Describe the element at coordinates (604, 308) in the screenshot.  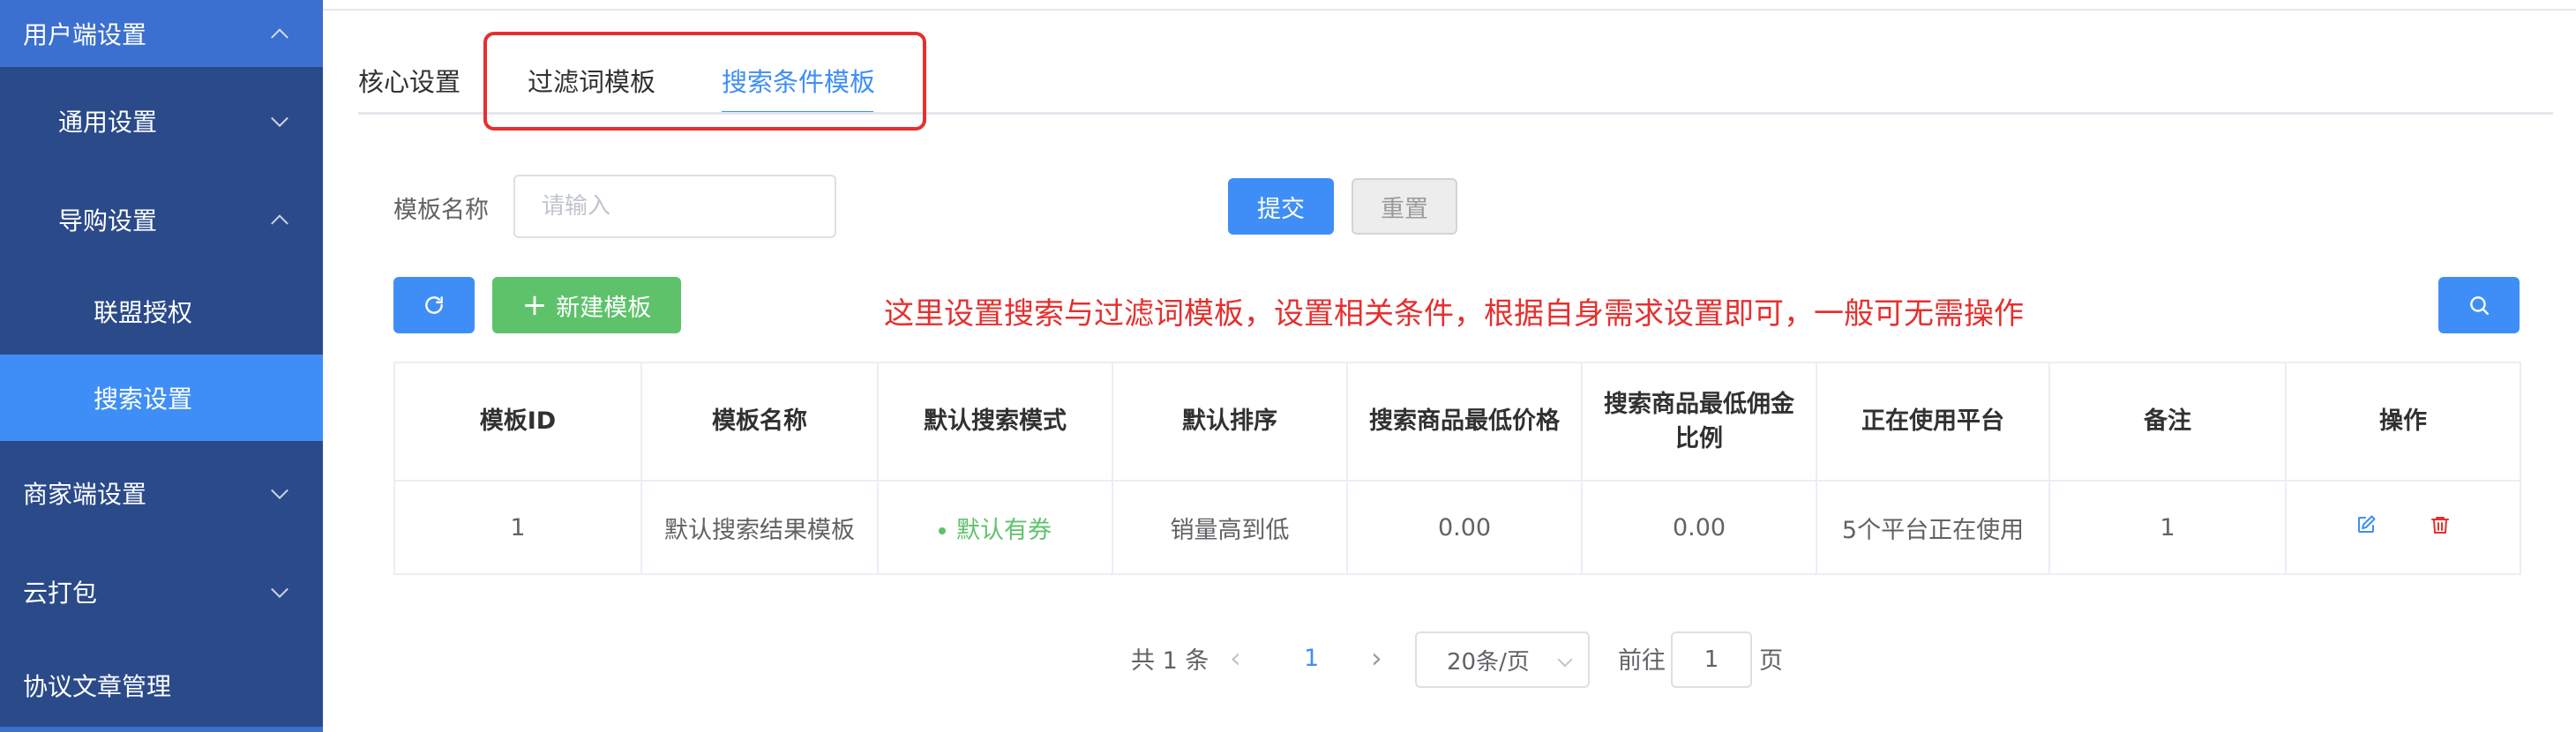
I see `new-template-label: 新建模板` at that location.